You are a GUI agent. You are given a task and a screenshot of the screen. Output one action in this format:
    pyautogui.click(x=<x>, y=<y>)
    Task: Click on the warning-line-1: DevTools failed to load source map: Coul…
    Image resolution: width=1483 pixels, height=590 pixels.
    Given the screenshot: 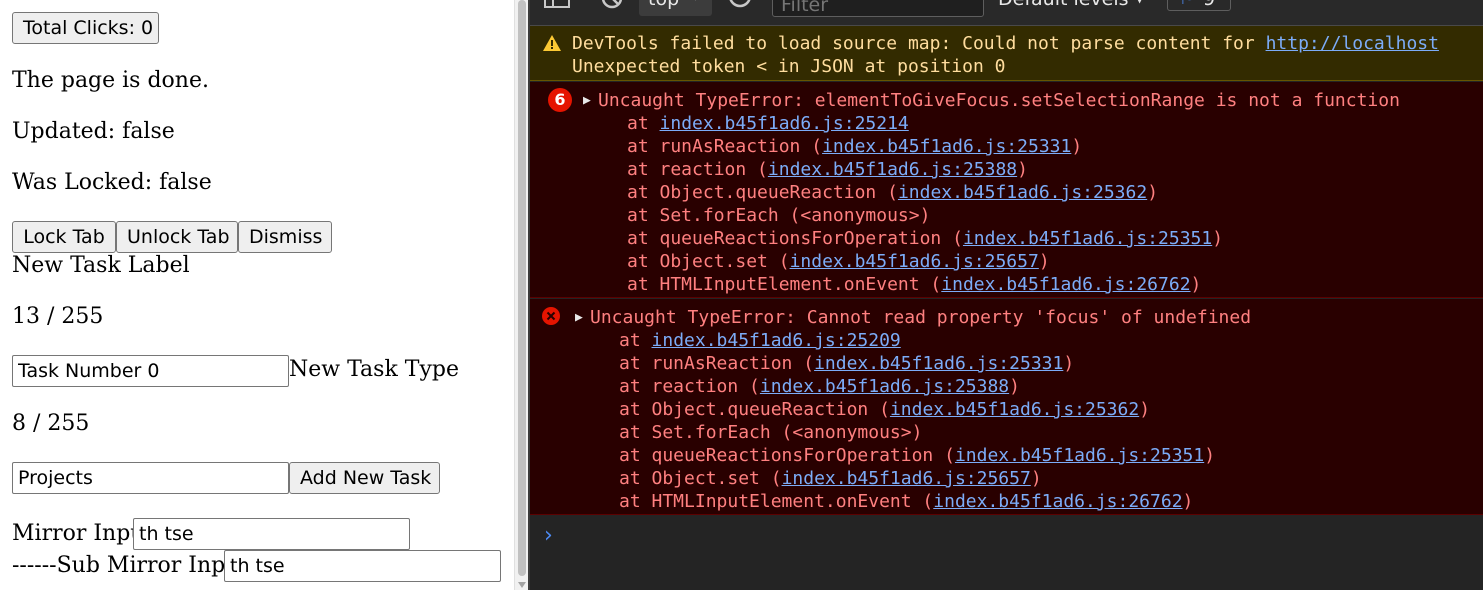 What is the action you would take?
    pyautogui.click(x=1005, y=43)
    